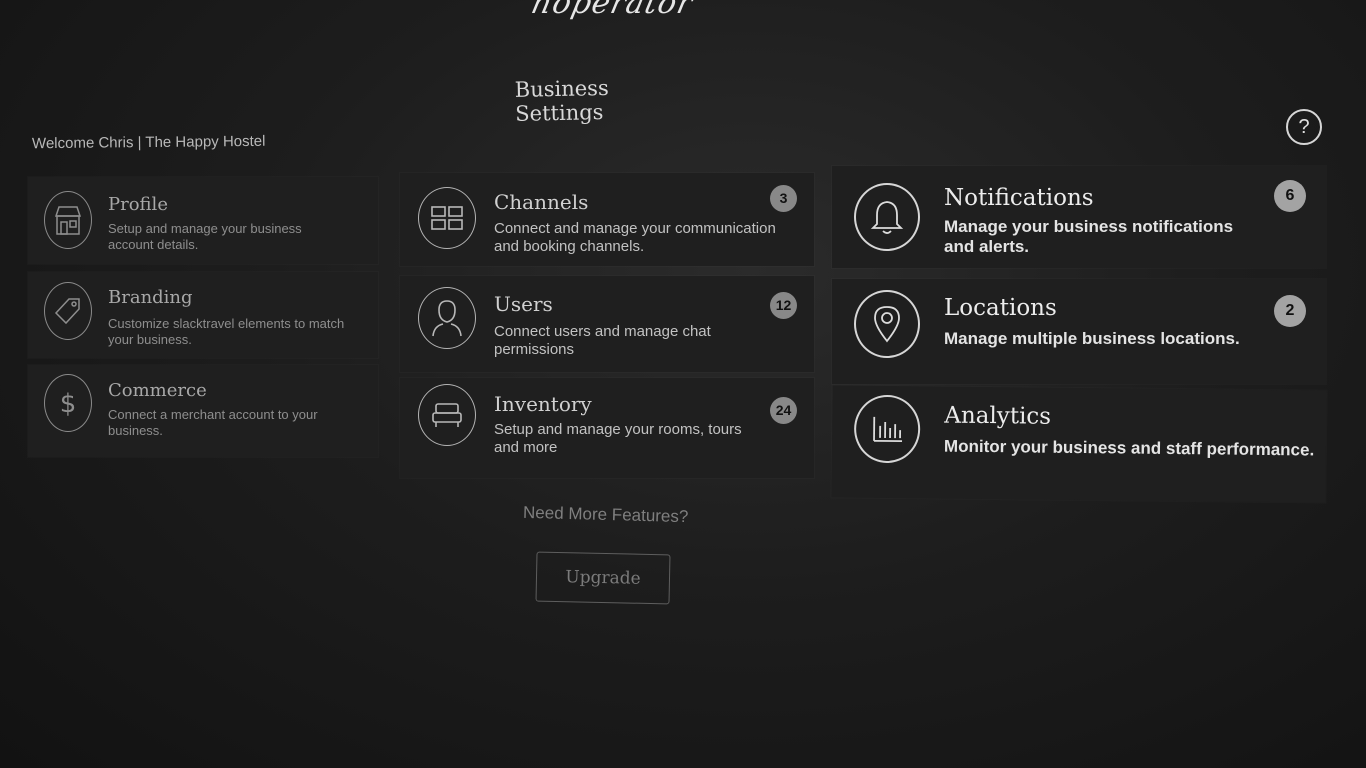 This screenshot has height=768, width=1366. I want to click on bar-chart-icon, so click(887, 429).